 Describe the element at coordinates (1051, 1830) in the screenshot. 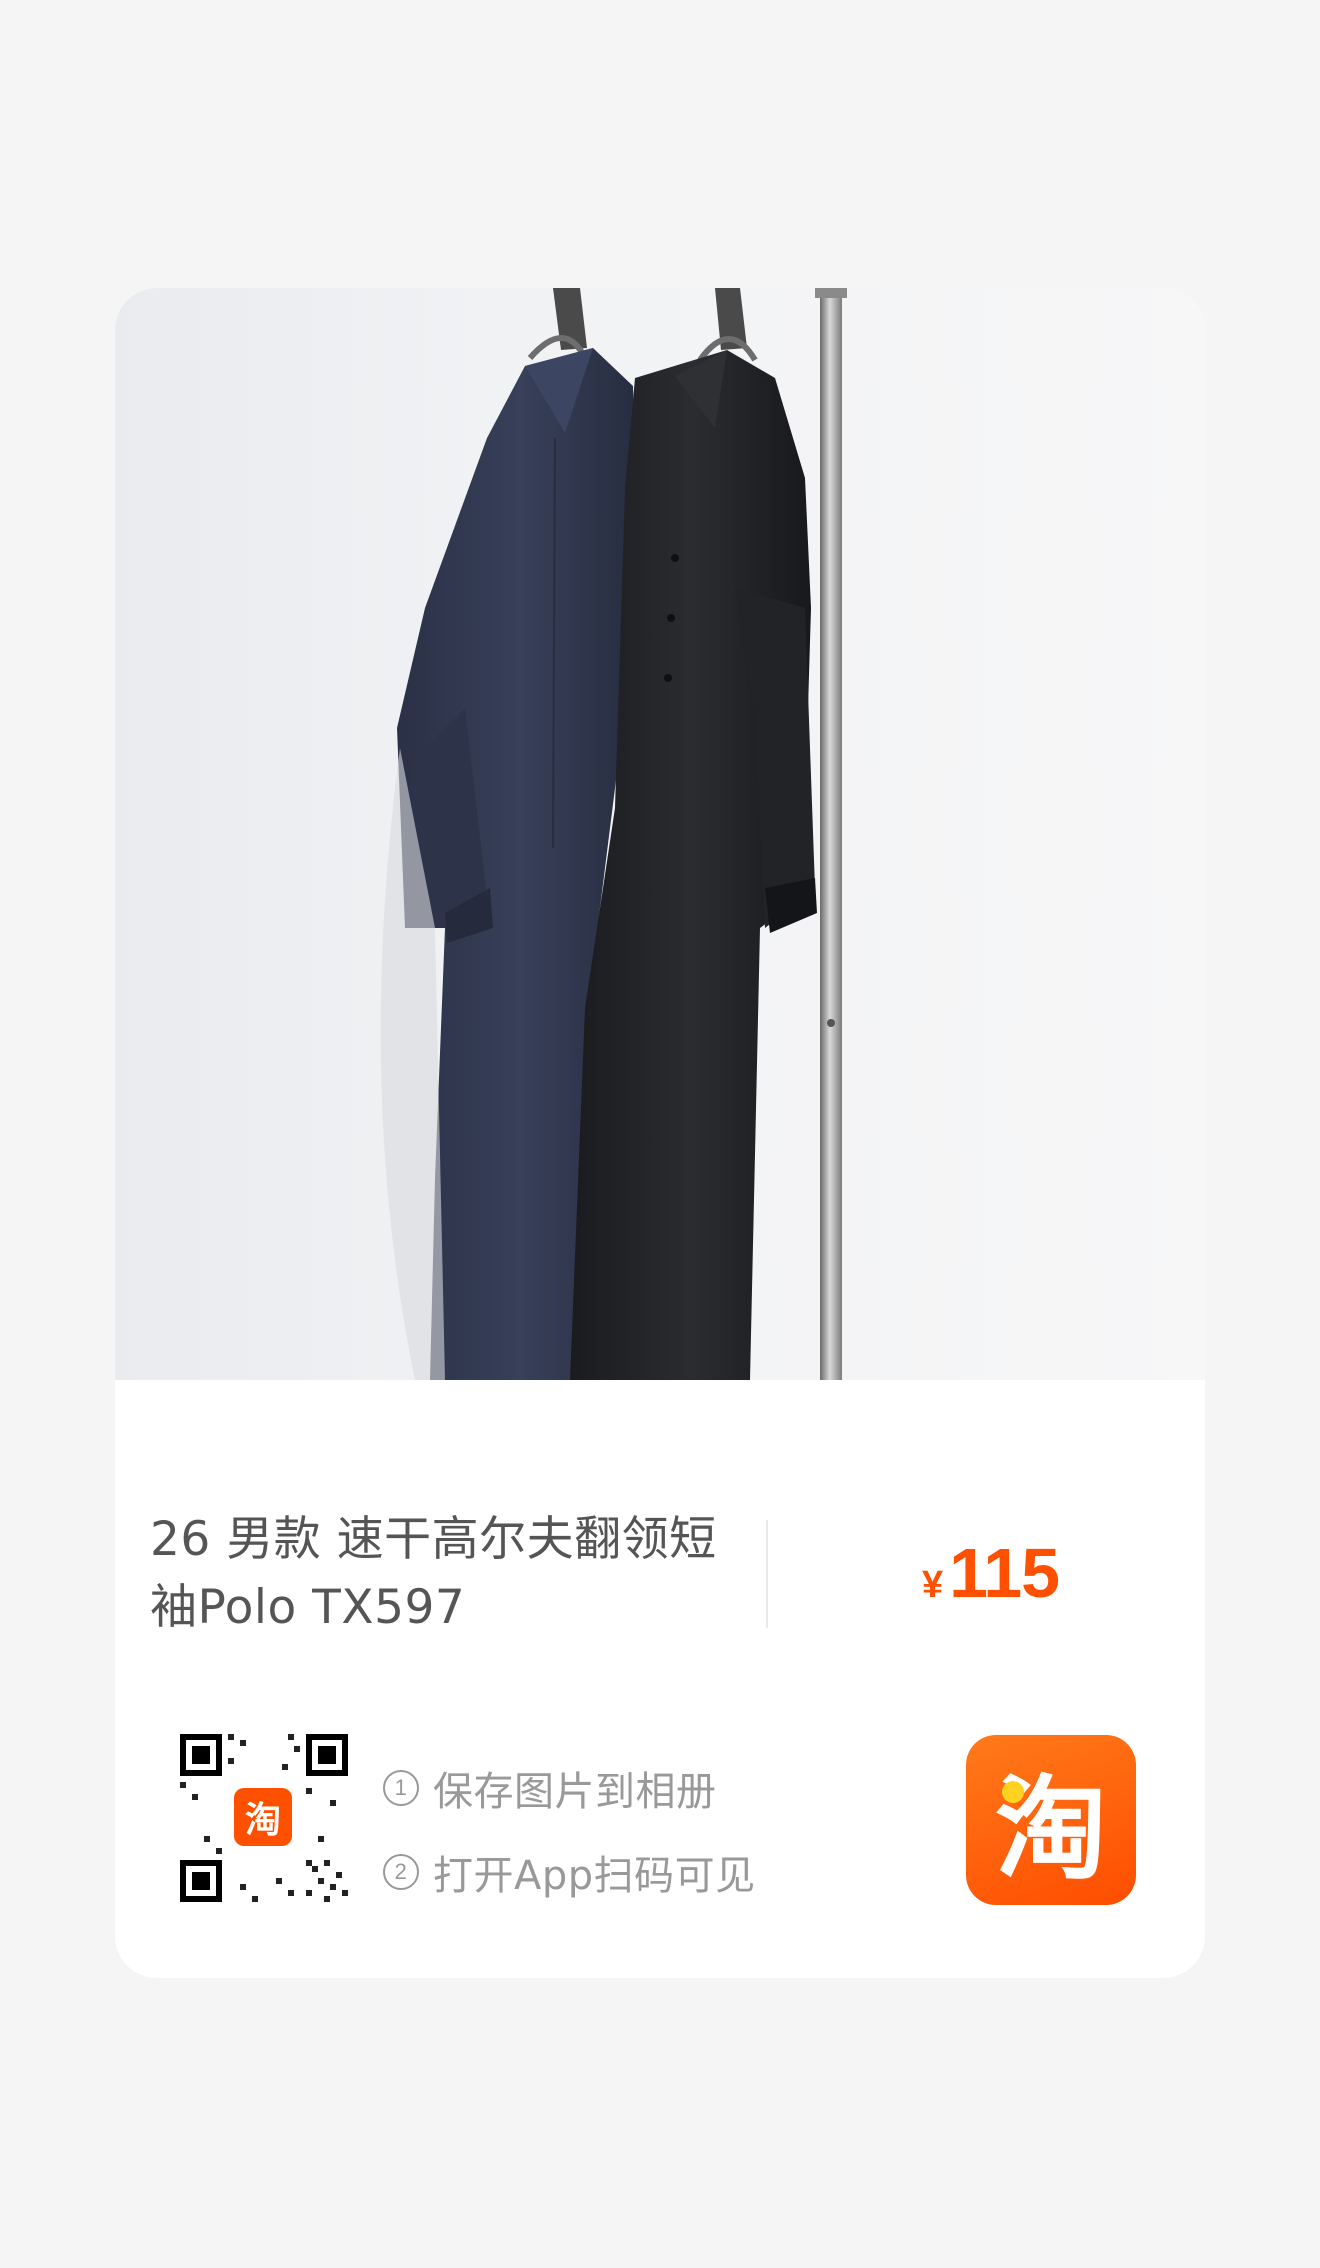

I see `app-icon-glyph: 淘` at that location.